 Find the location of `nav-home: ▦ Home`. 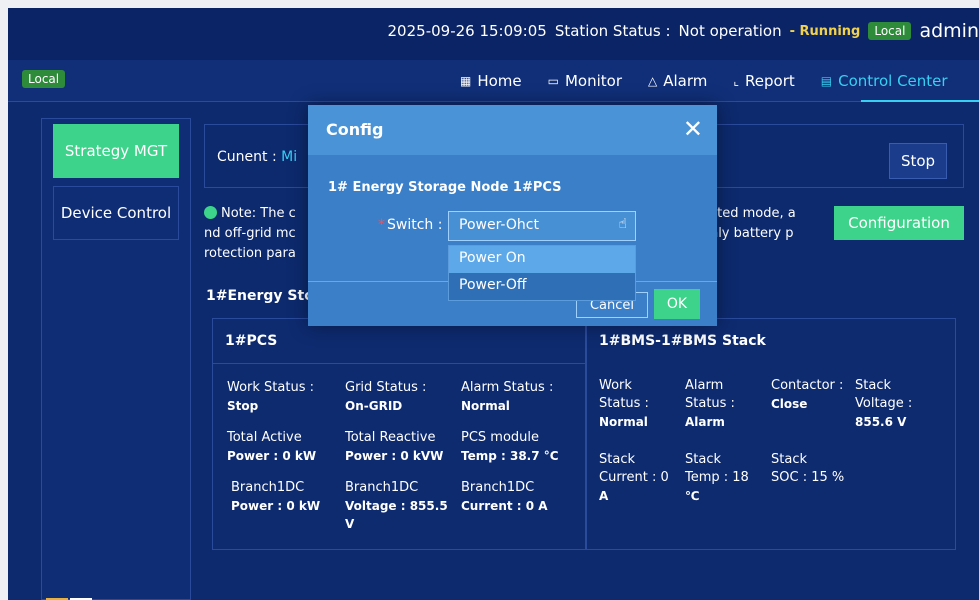

nav-home: ▦ Home is located at coordinates (491, 81).